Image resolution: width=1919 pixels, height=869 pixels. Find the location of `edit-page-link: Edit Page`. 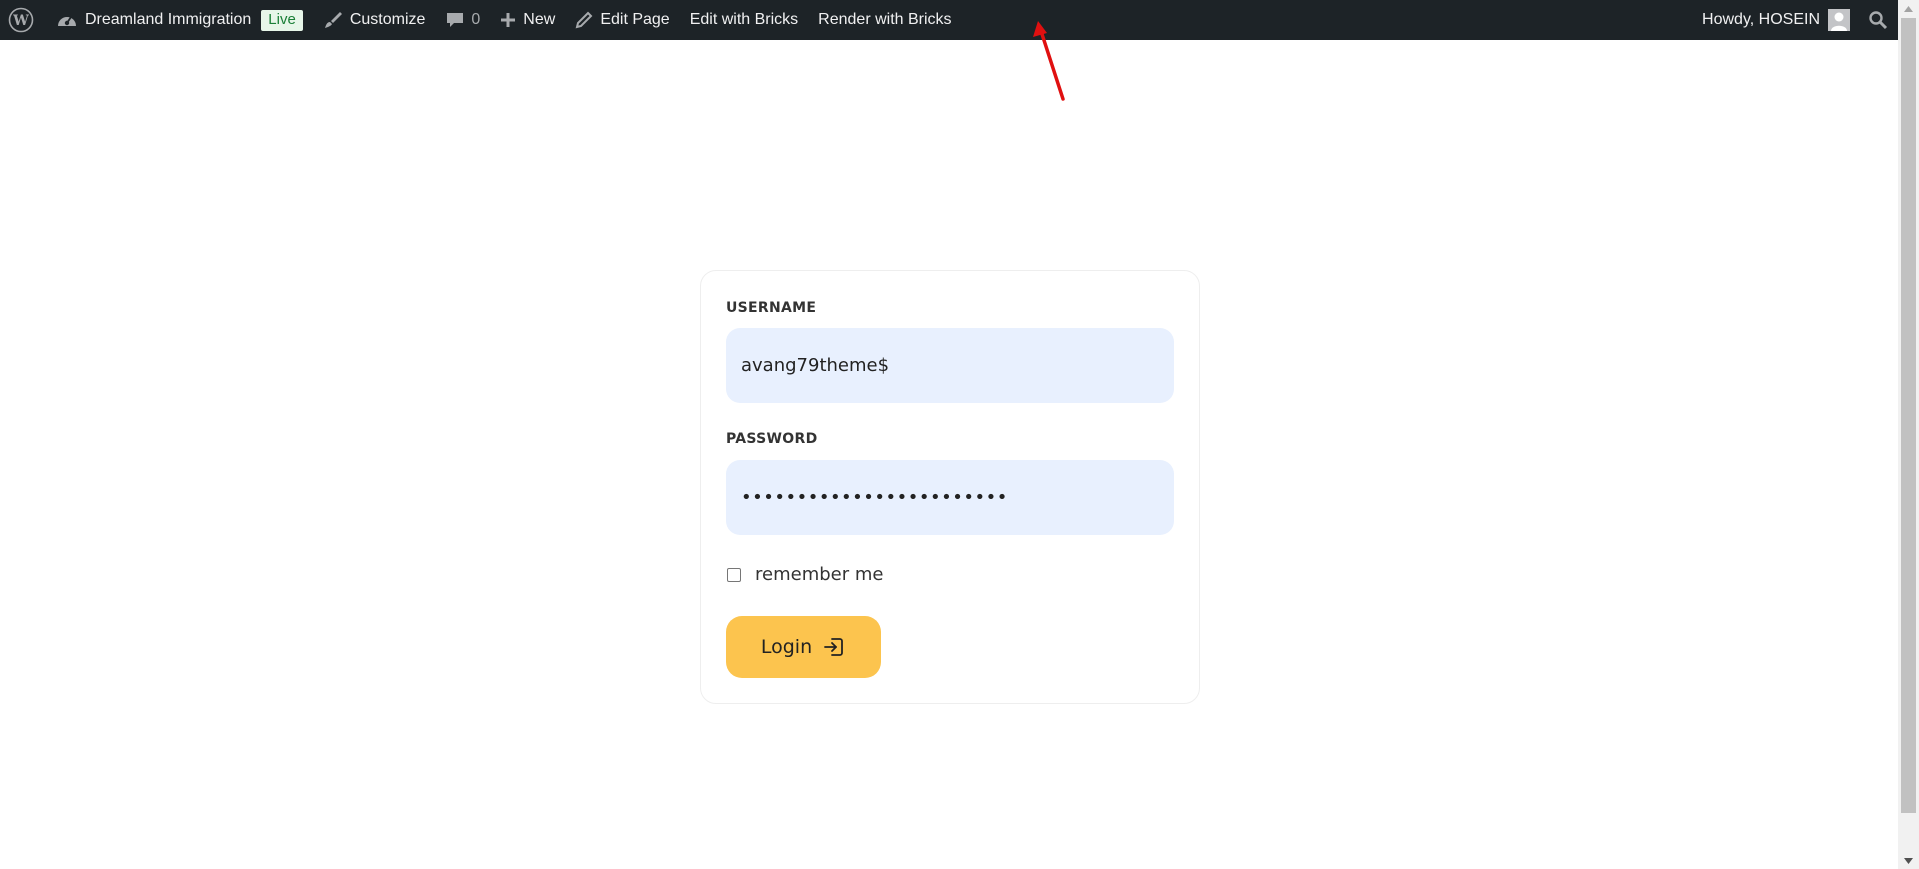

edit-page-link: Edit Page is located at coordinates (622, 20).